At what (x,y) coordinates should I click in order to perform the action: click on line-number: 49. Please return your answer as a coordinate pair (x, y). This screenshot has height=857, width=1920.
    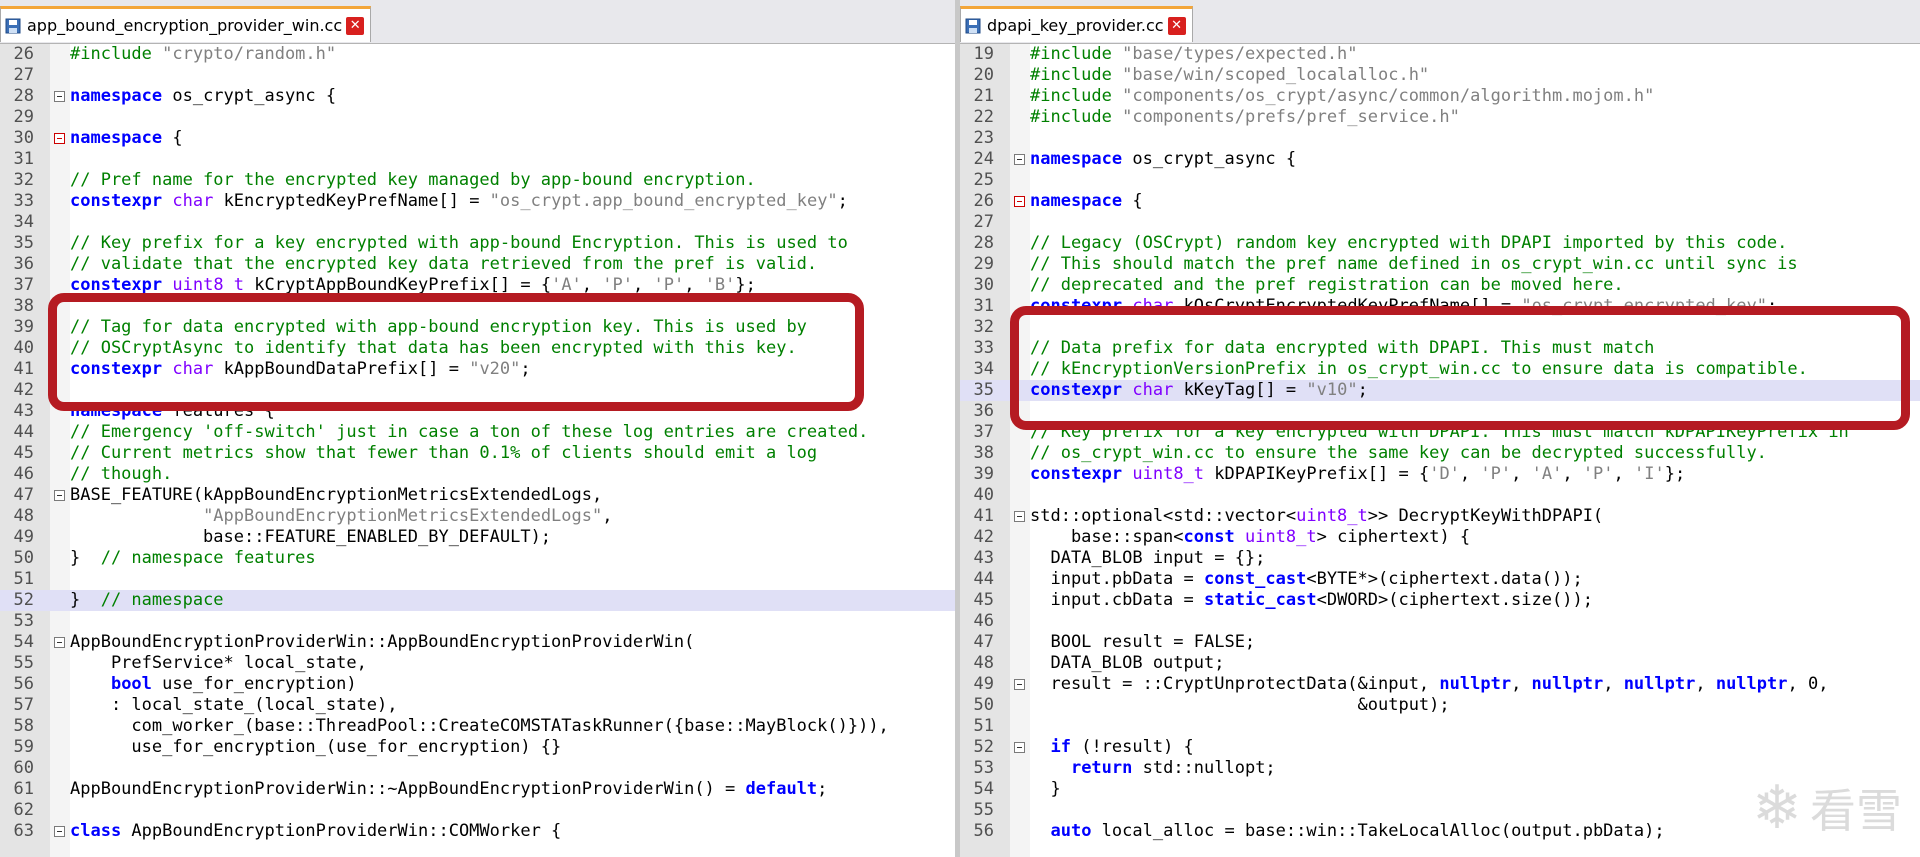
    Looking at the image, I should click on (983, 684).